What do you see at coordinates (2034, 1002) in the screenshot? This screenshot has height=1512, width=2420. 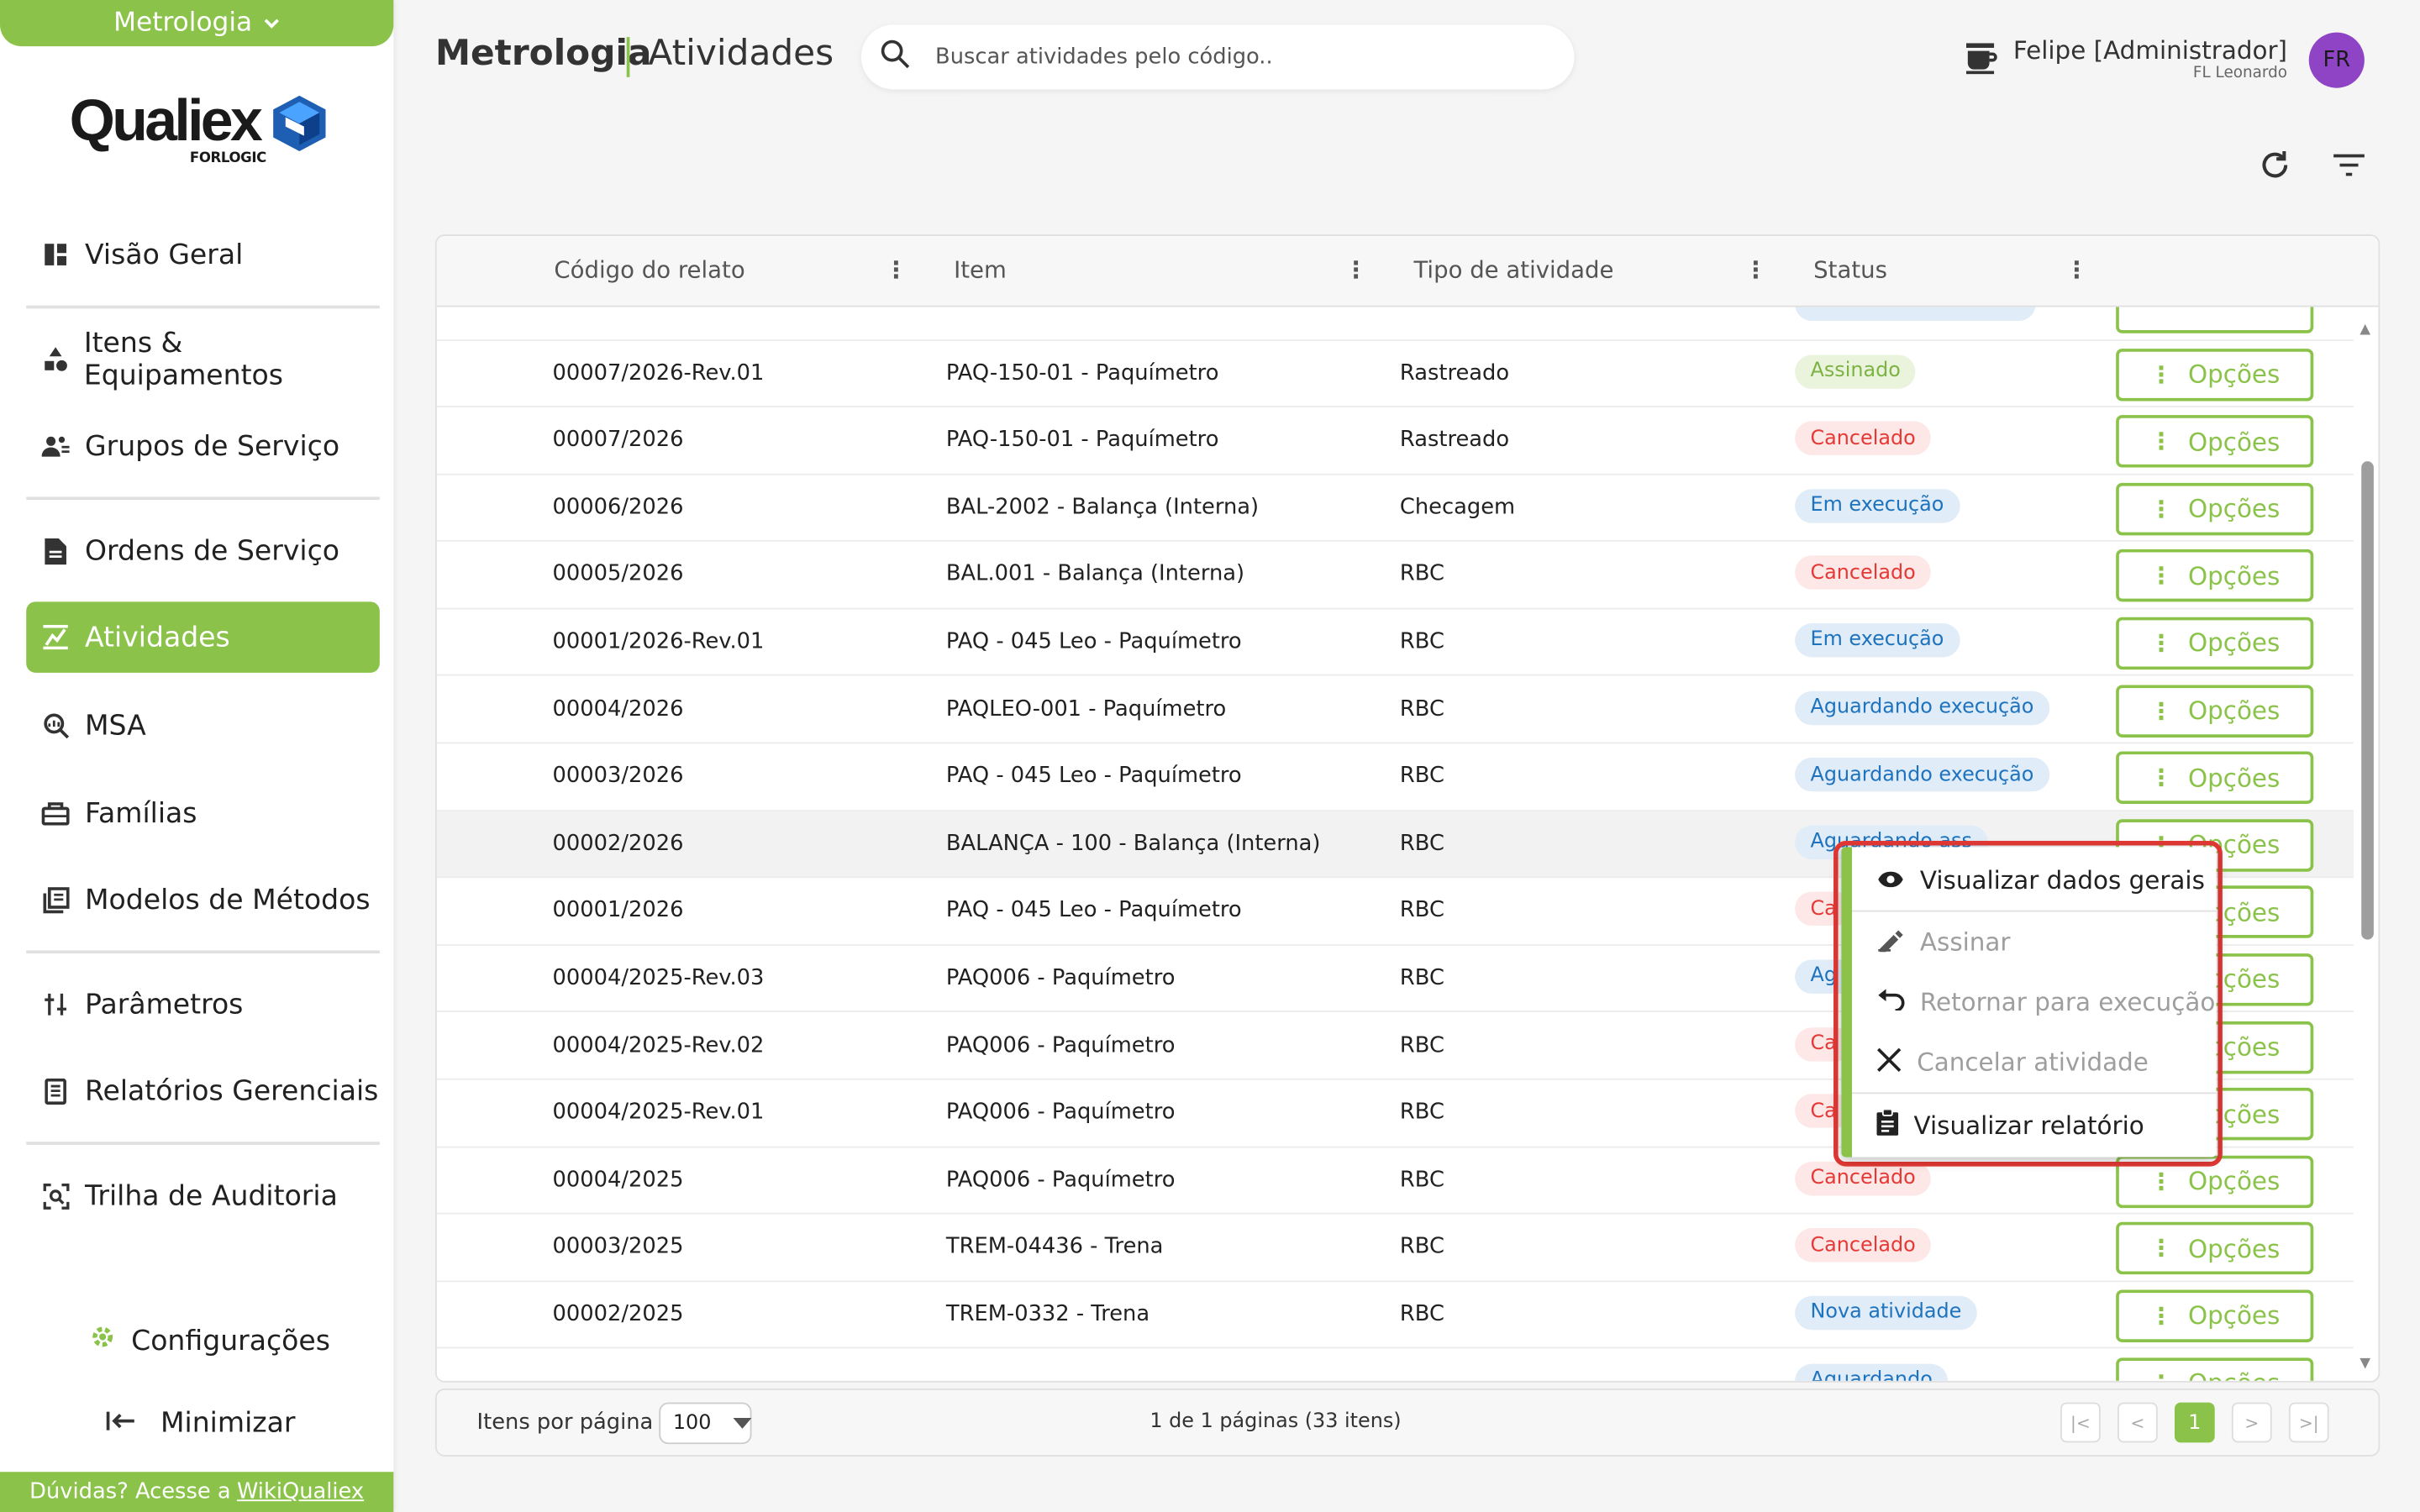 I see `menu-item-retornar-execucao: Retornar para execução` at bounding box center [2034, 1002].